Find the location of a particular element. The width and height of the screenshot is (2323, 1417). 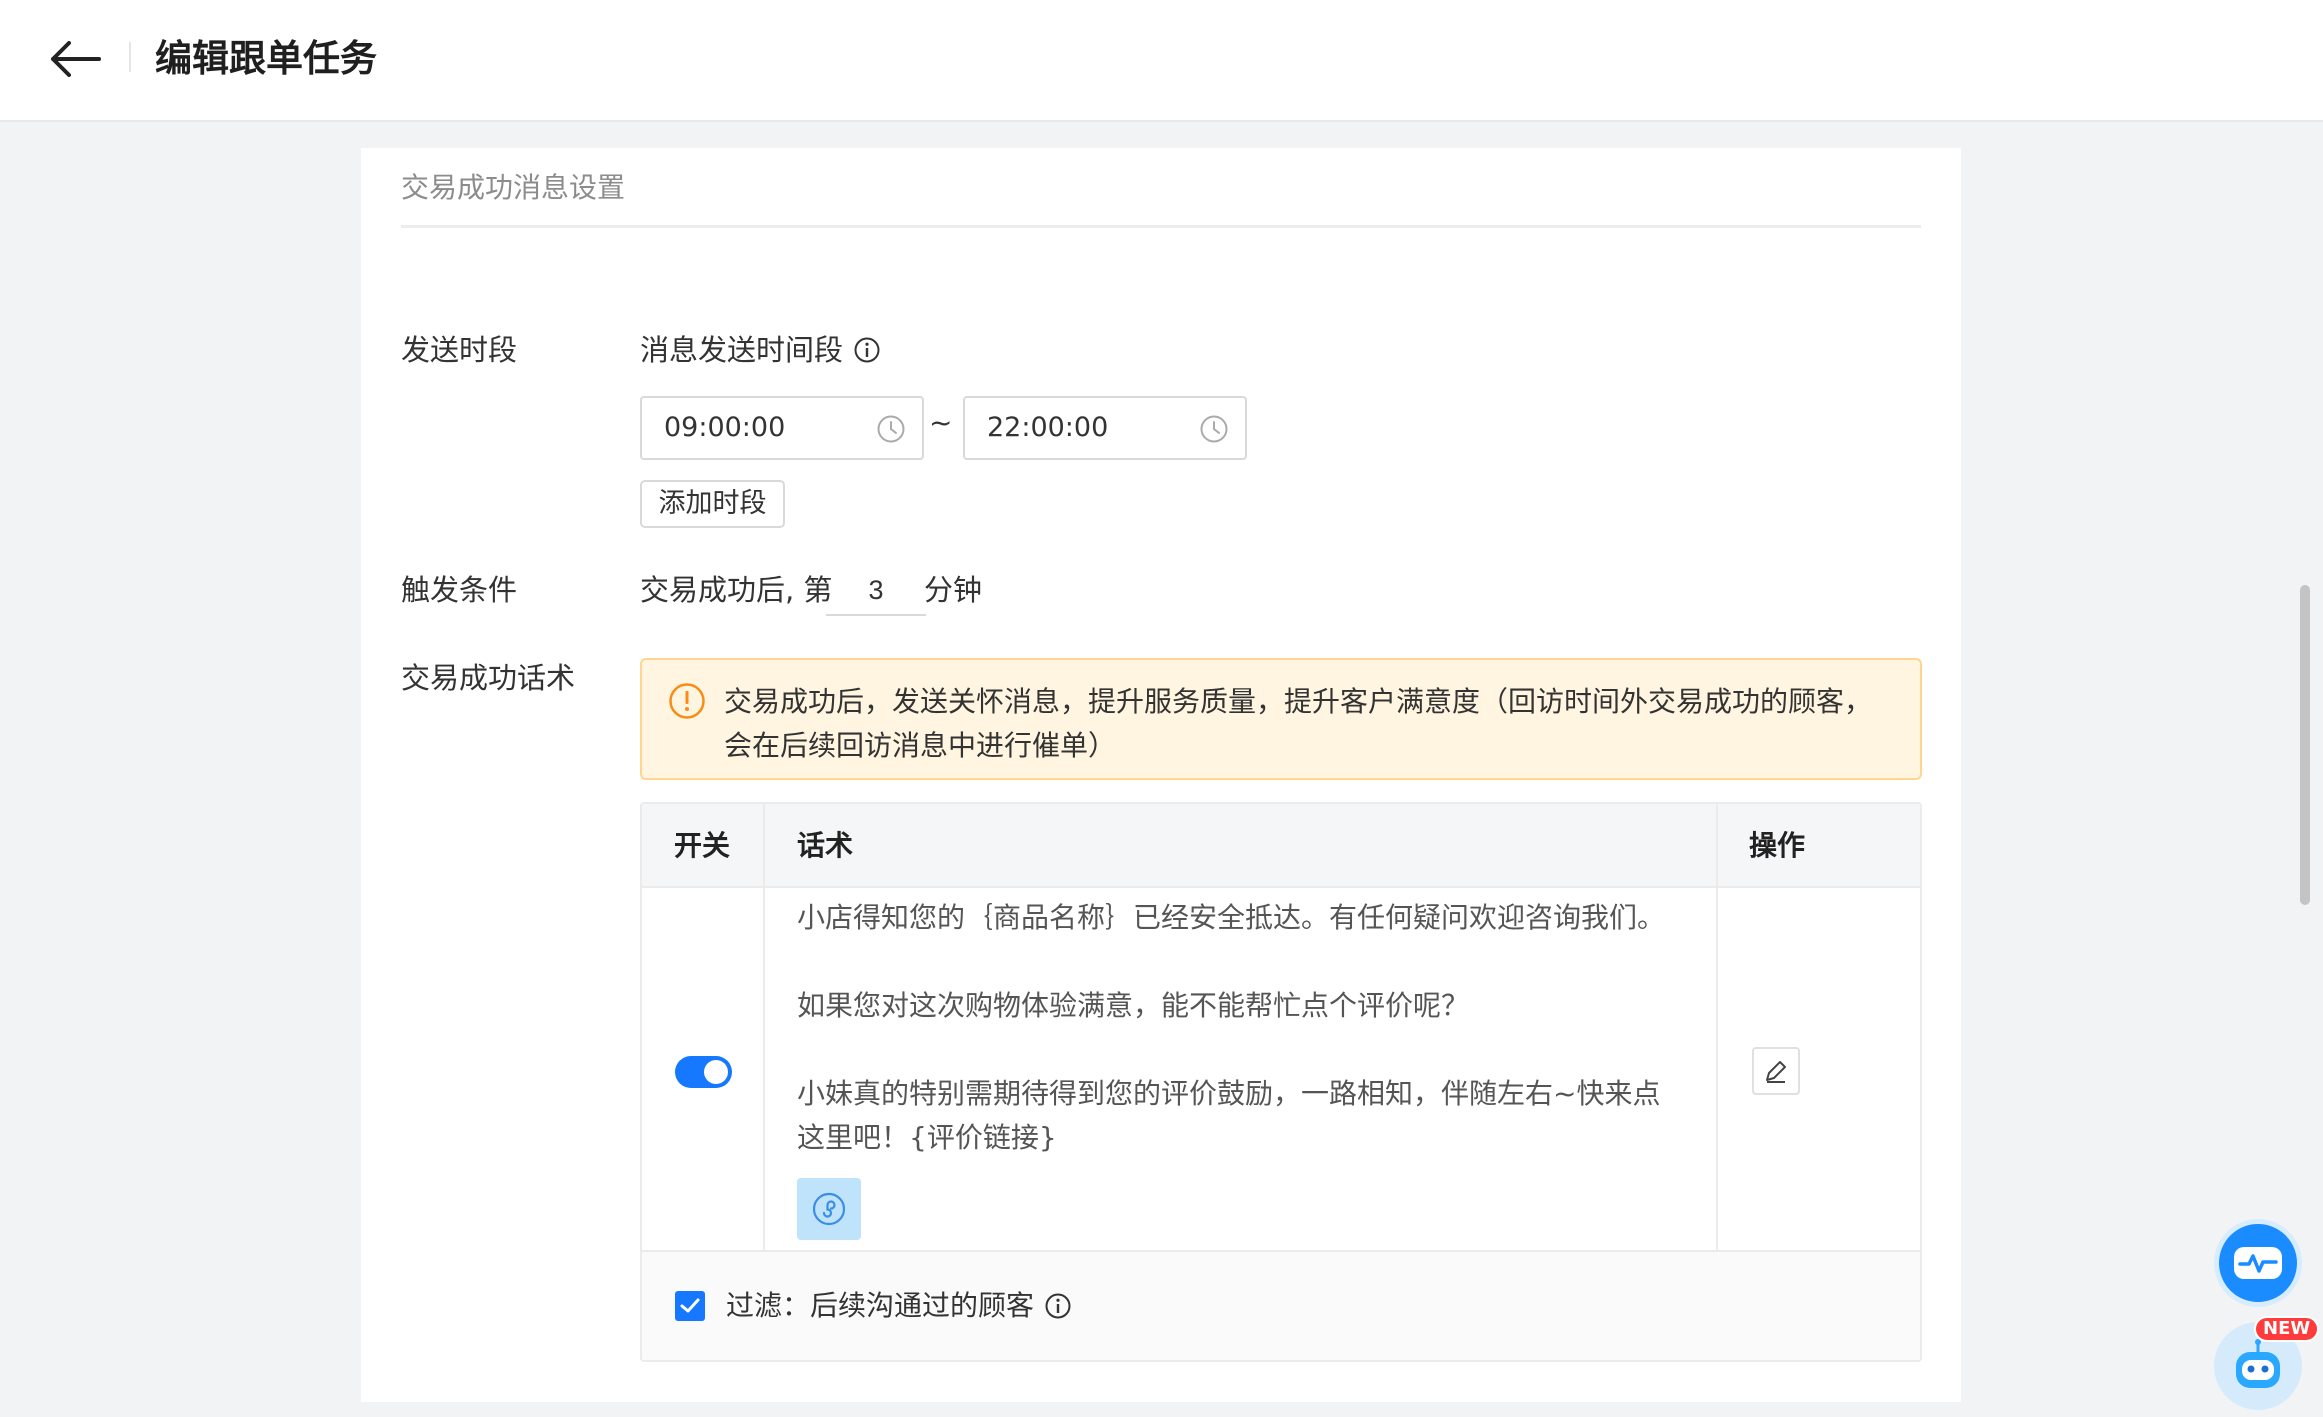

header-script: 话术 is located at coordinates (825, 845).